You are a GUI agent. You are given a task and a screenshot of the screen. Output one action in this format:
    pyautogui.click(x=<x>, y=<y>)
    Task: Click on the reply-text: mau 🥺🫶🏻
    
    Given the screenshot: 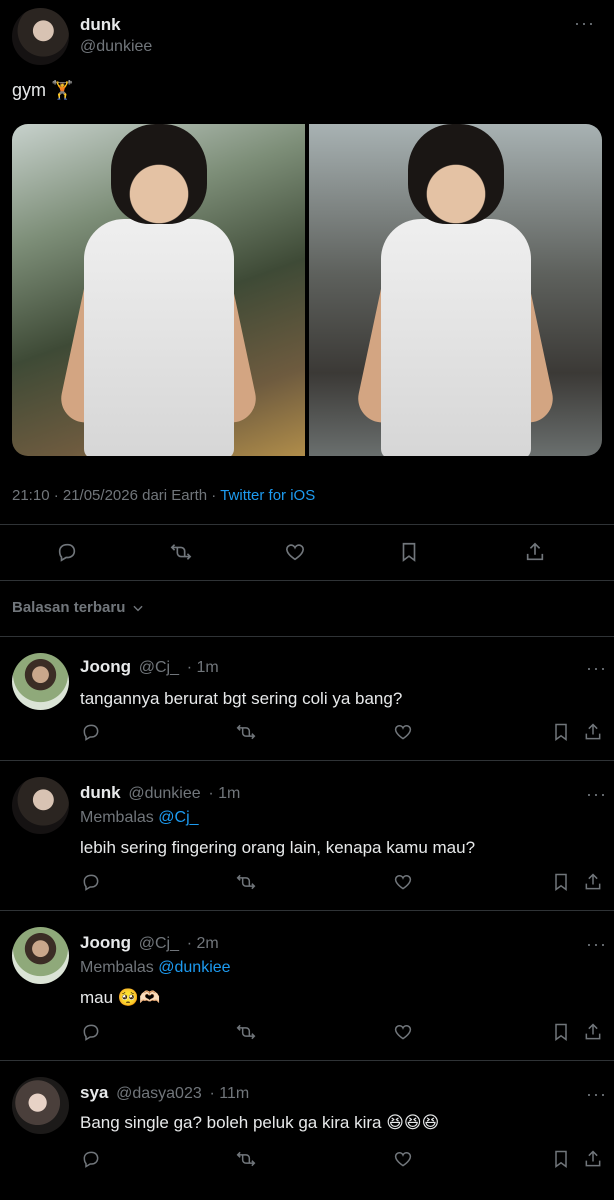 What is the action you would take?
    pyautogui.click(x=120, y=997)
    